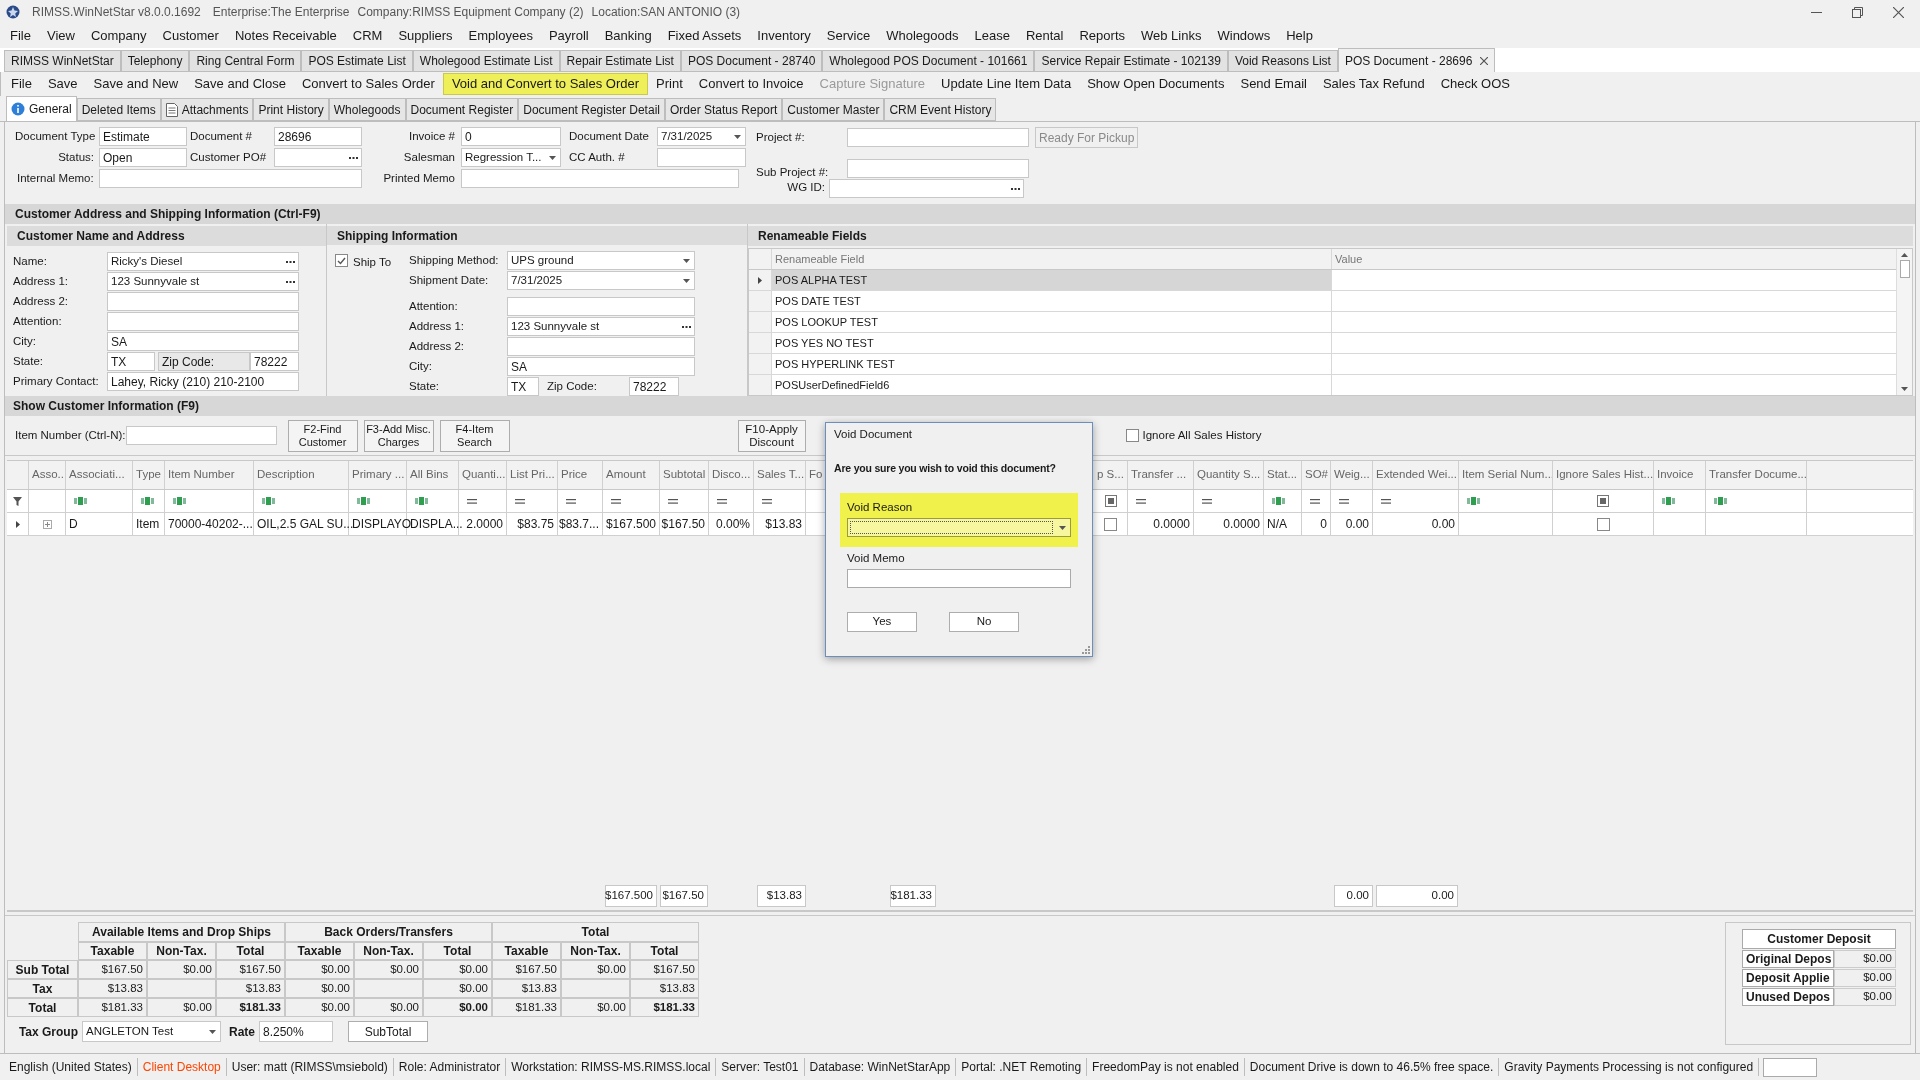 This screenshot has width=1920, height=1080. I want to click on menu-item: Company, so click(118, 36).